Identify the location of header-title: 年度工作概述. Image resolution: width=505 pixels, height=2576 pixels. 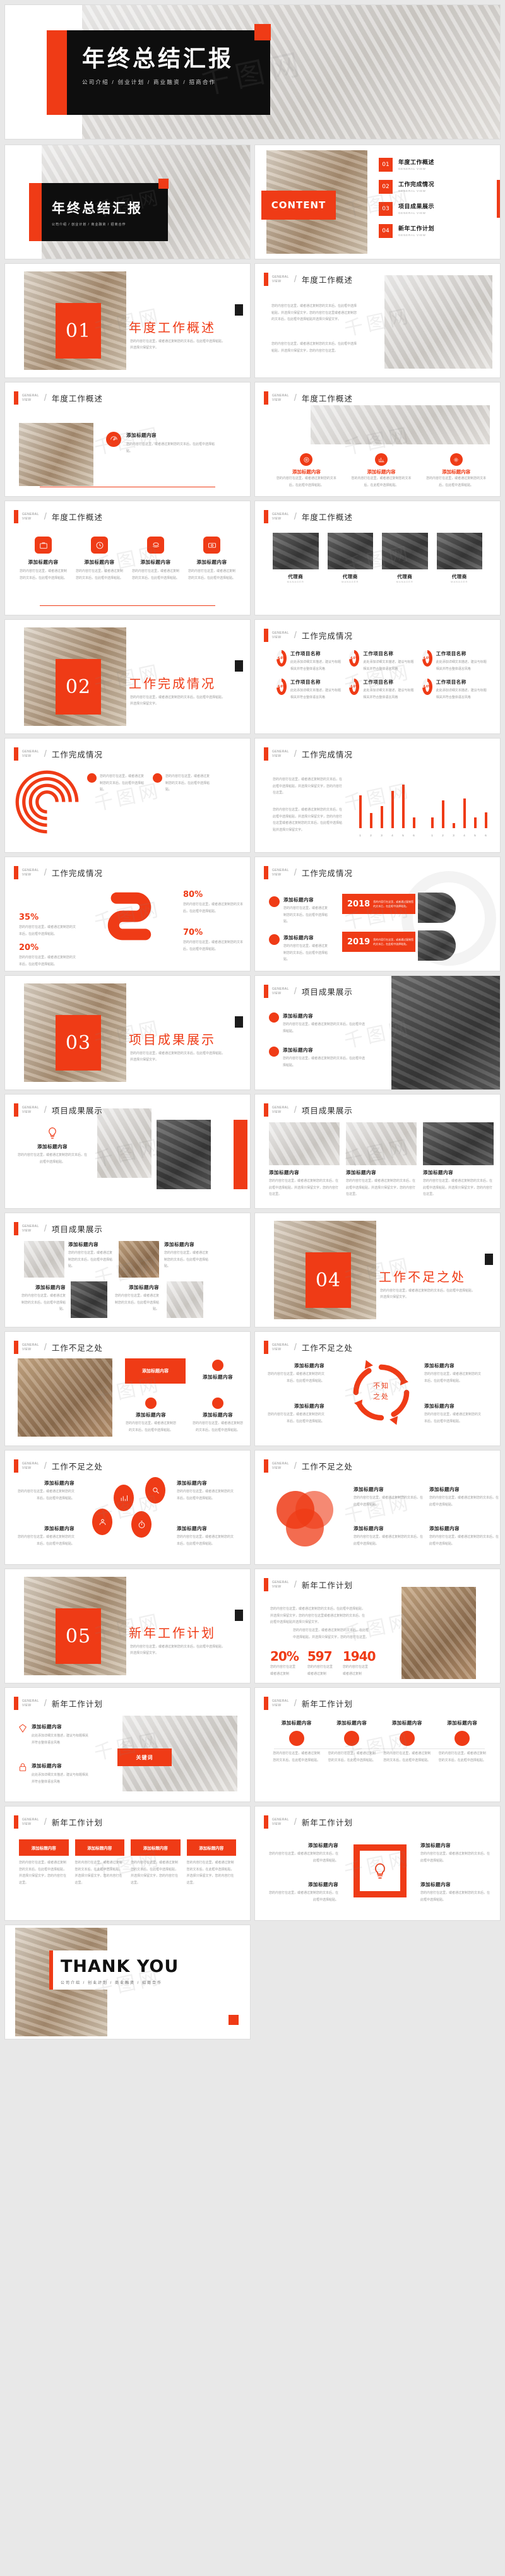
(77, 398).